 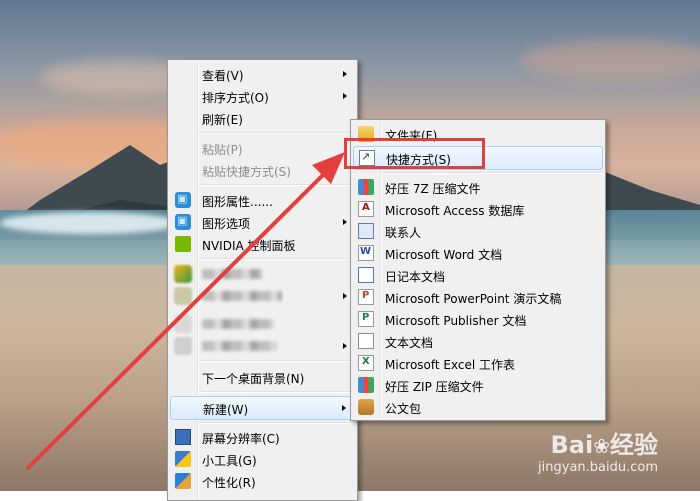 I want to click on menu-item-sort-by: 排序方式(O), so click(x=262, y=96).